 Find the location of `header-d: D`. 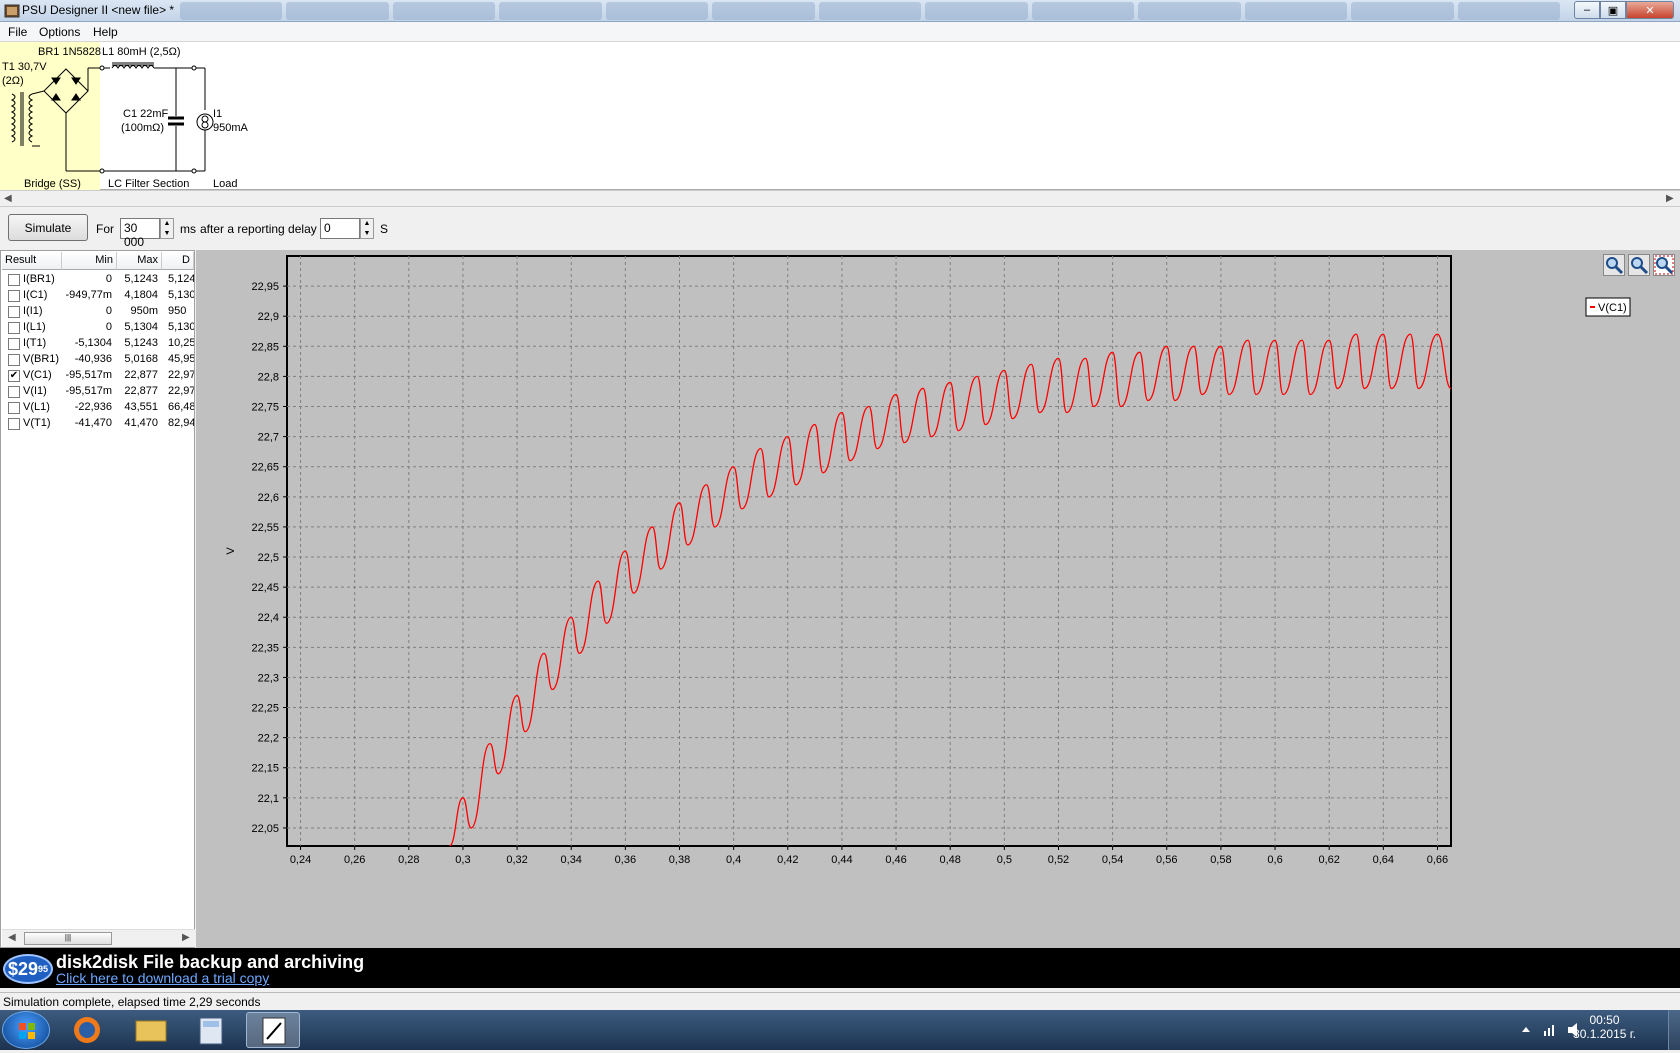

header-d: D is located at coordinates (178, 261).